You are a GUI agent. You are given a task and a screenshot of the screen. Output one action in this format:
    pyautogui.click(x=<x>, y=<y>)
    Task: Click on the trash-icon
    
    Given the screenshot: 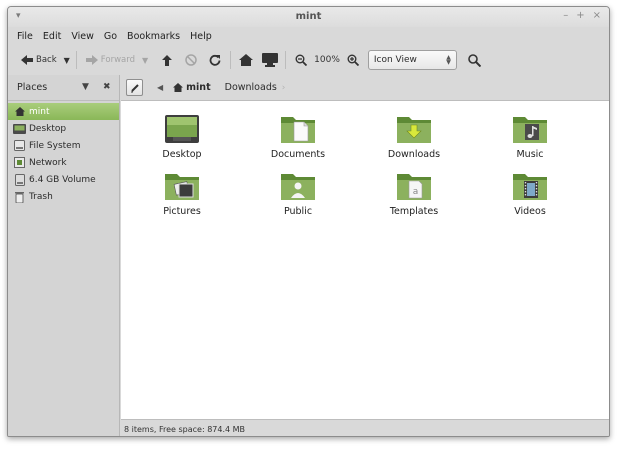 What is the action you would take?
    pyautogui.click(x=19, y=197)
    